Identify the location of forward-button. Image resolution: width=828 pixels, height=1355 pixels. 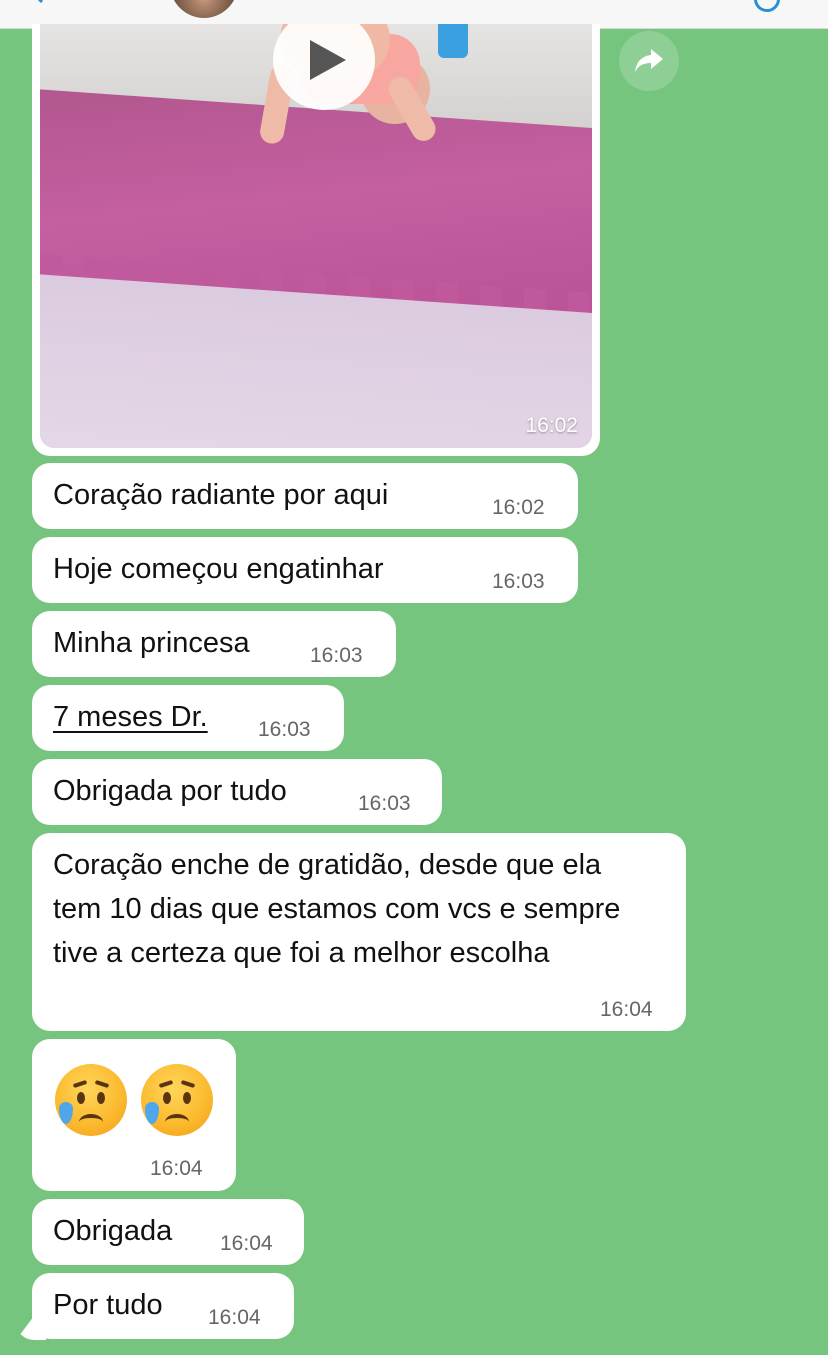
(649, 61).